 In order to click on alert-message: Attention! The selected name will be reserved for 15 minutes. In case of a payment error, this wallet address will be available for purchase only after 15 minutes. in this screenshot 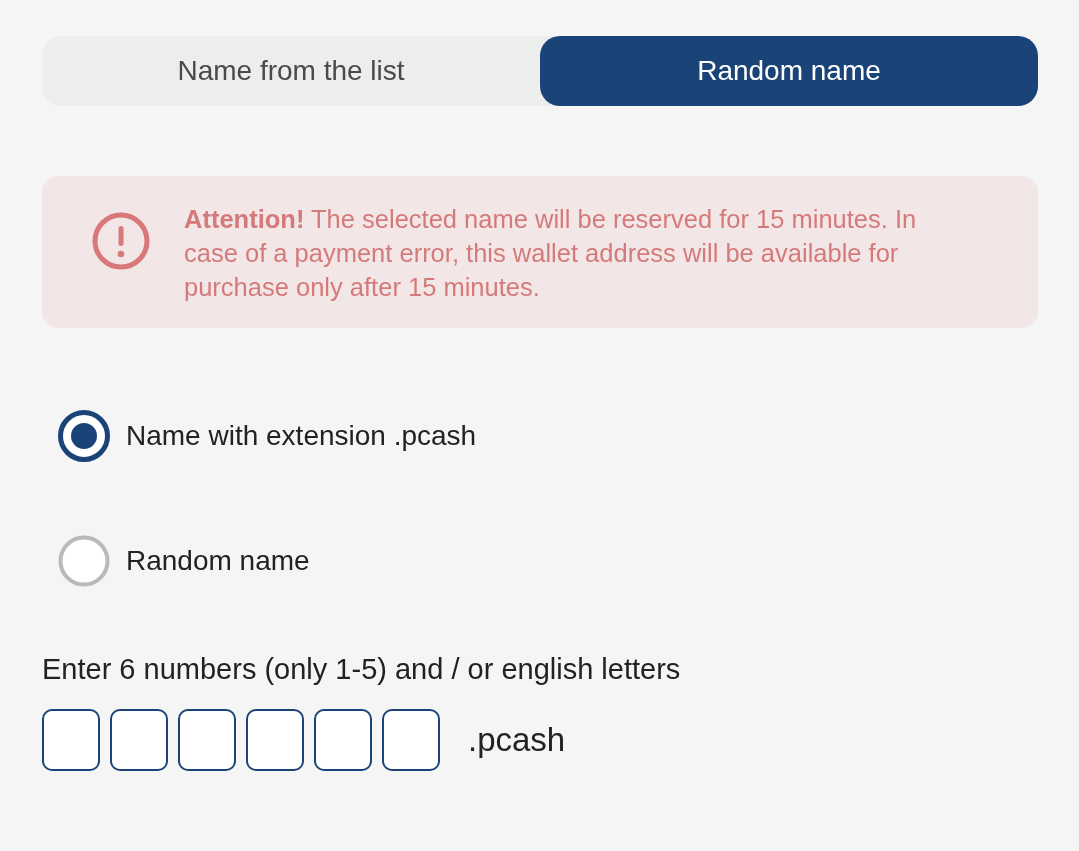, I will do `click(551, 253)`.